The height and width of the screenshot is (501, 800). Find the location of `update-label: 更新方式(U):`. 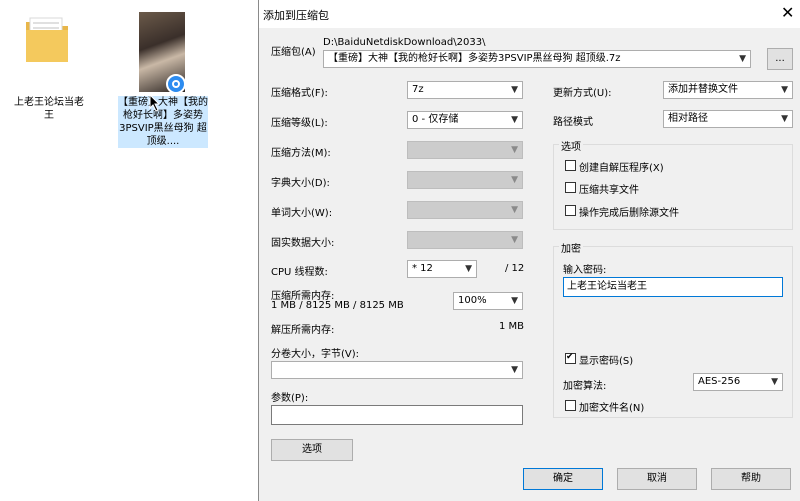

update-label: 更新方式(U): is located at coordinates (582, 93).